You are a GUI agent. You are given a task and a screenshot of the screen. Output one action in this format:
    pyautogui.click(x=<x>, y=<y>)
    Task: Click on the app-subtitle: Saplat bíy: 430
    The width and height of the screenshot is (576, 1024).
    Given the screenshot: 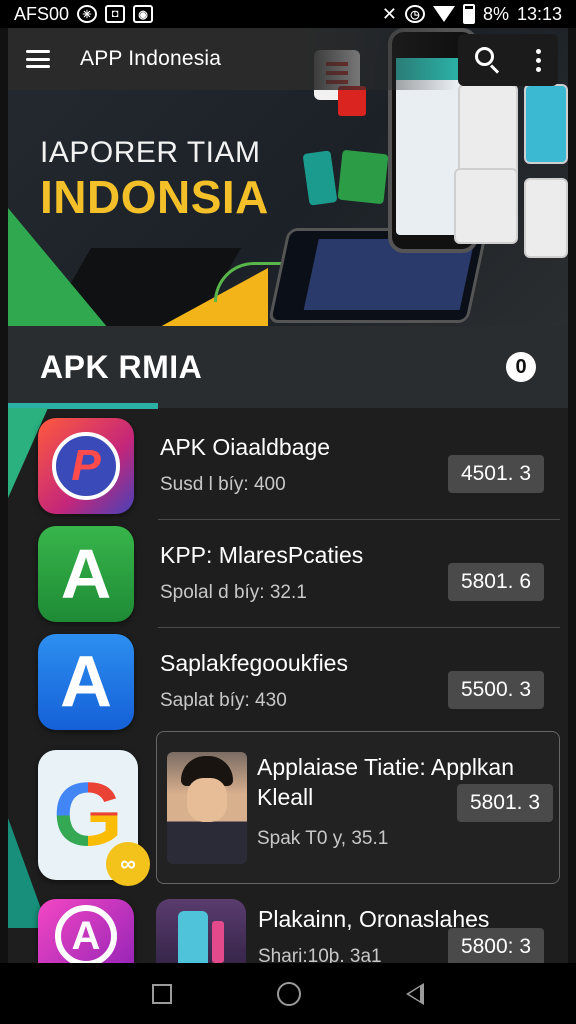 What is the action you would take?
    pyautogui.click(x=223, y=700)
    